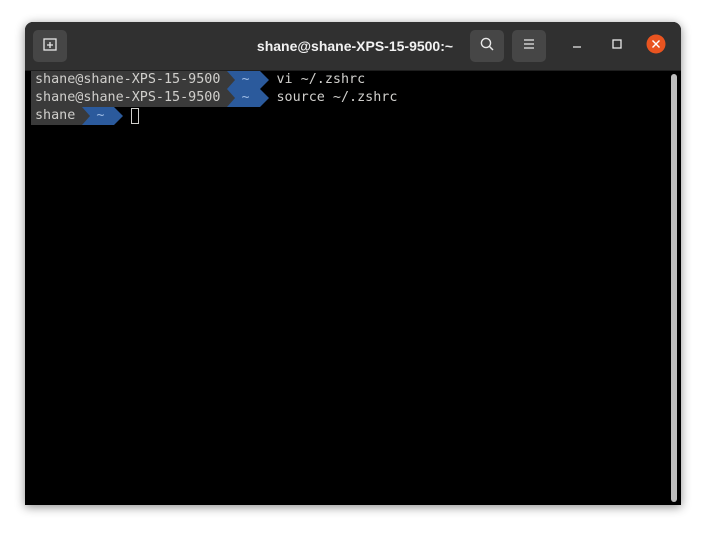 The height and width of the screenshot is (533, 706). I want to click on maximize-icon, so click(617, 46).